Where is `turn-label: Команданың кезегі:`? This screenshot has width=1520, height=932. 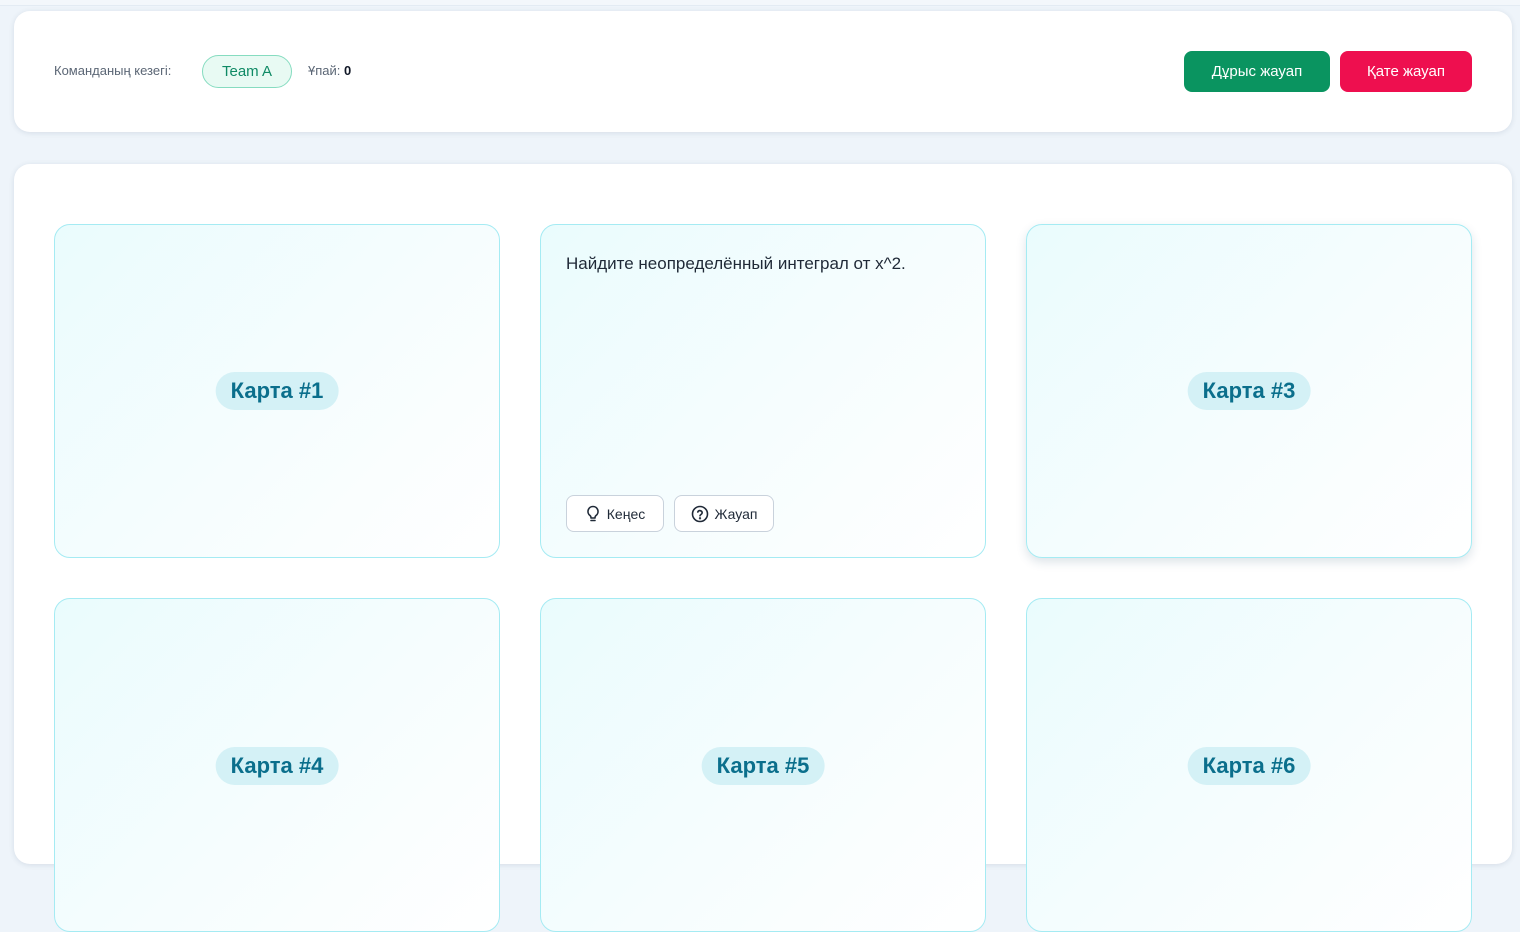 turn-label: Команданың кезегі: is located at coordinates (113, 70).